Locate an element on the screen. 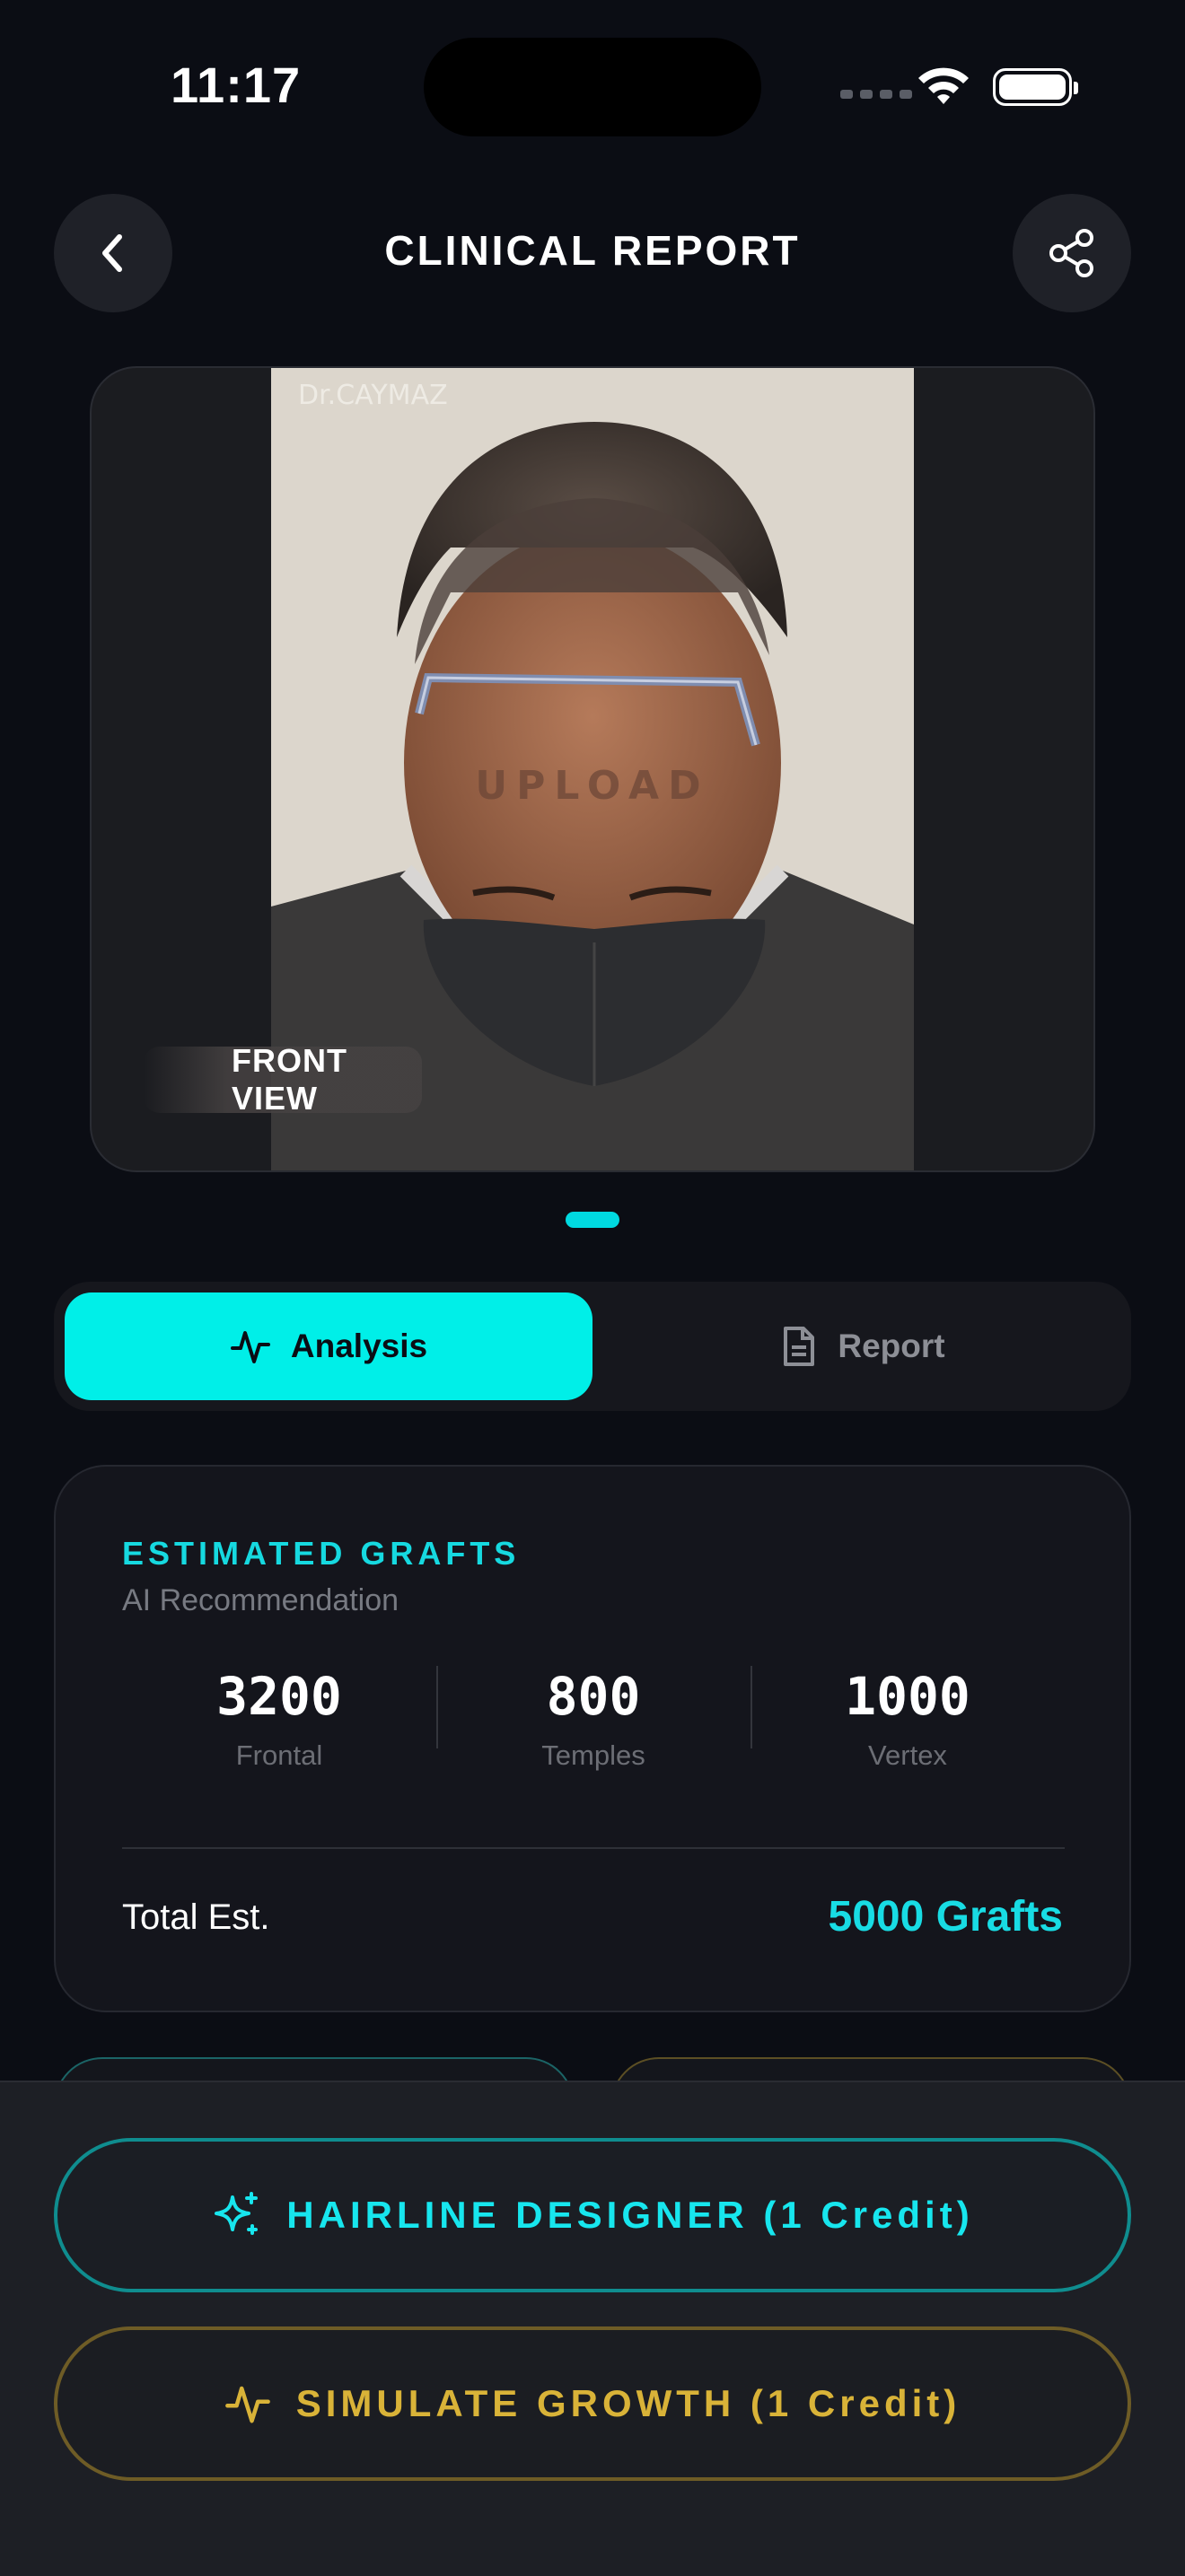 The image size is (1185, 2576). card-heading: ESTIMATED GRAFTS is located at coordinates (321, 1553).